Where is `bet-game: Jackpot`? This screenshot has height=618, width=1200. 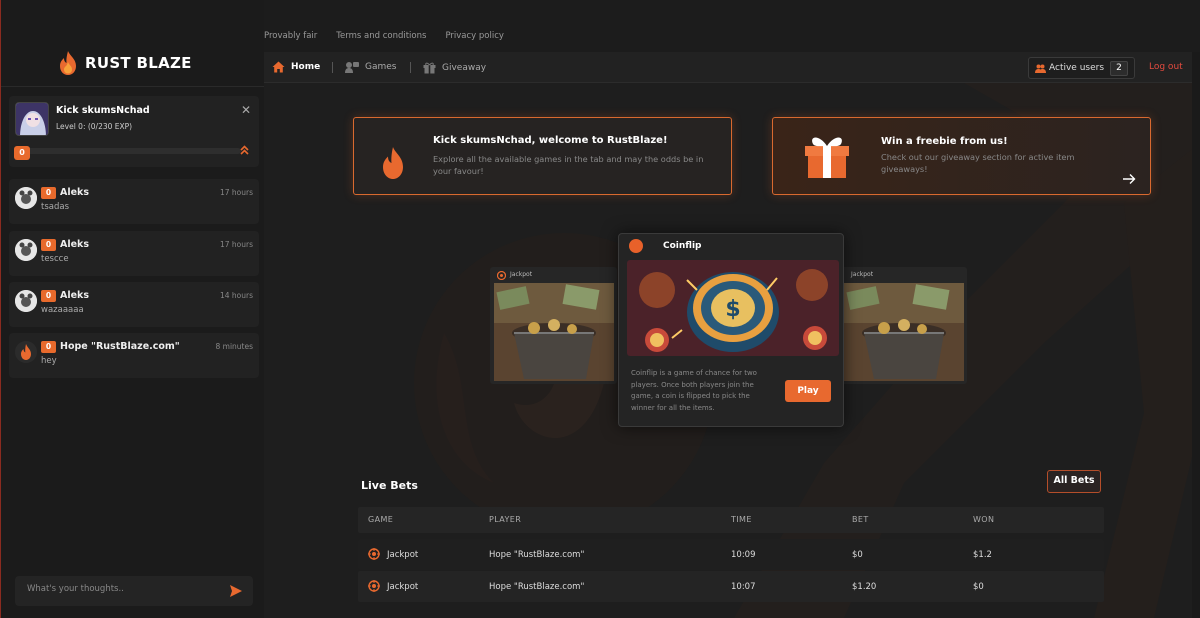 bet-game: Jackpot is located at coordinates (403, 587).